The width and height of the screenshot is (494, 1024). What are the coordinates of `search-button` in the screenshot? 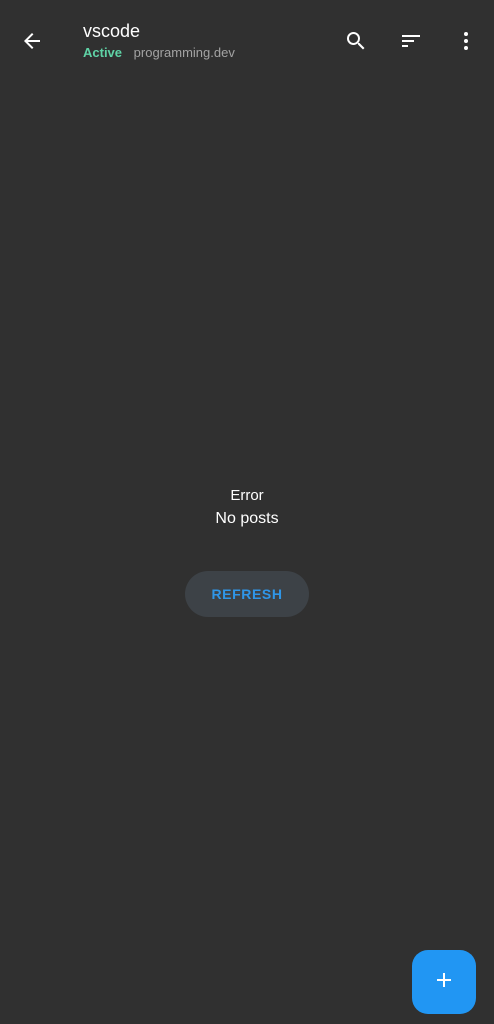 It's located at (356, 41).